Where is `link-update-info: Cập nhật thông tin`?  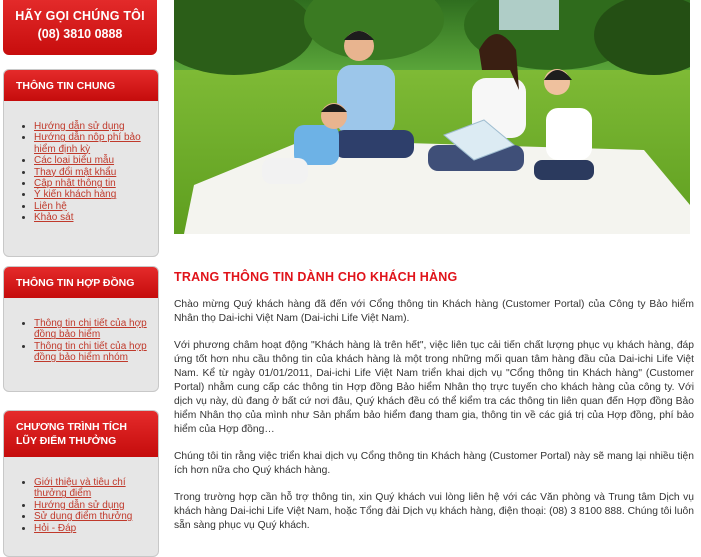 link-update-info: Cập nhật thông tin is located at coordinates (75, 183).